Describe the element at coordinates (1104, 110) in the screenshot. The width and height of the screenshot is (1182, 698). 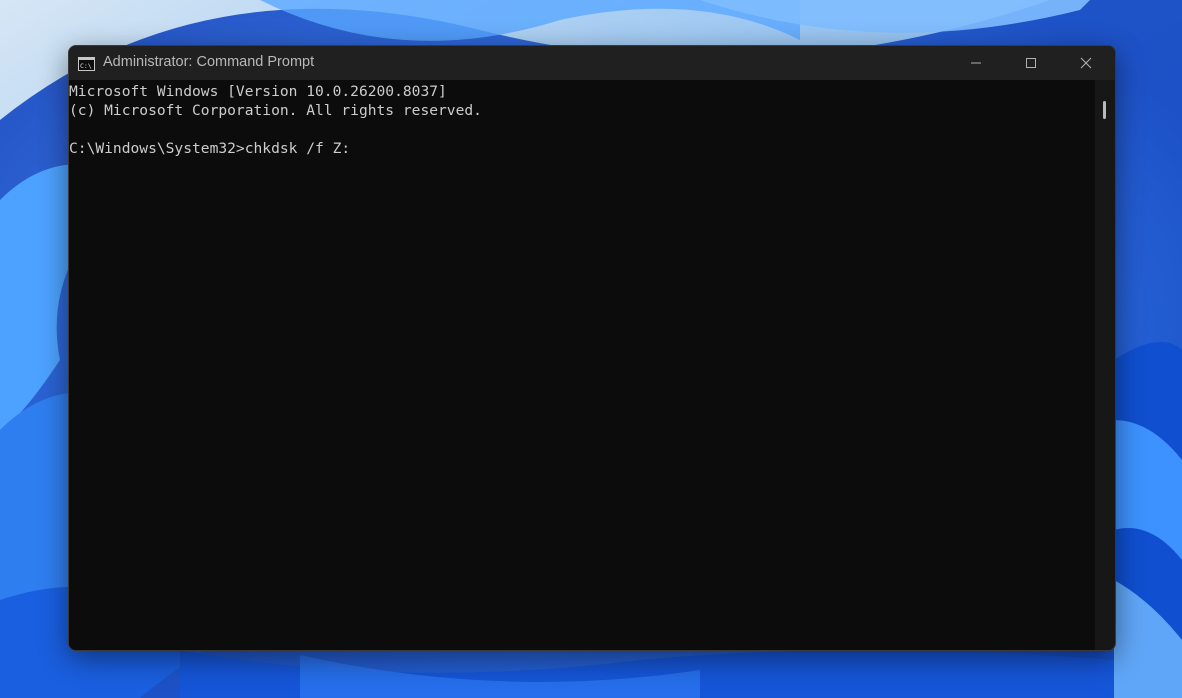
I see `scrollbar-thumb` at that location.